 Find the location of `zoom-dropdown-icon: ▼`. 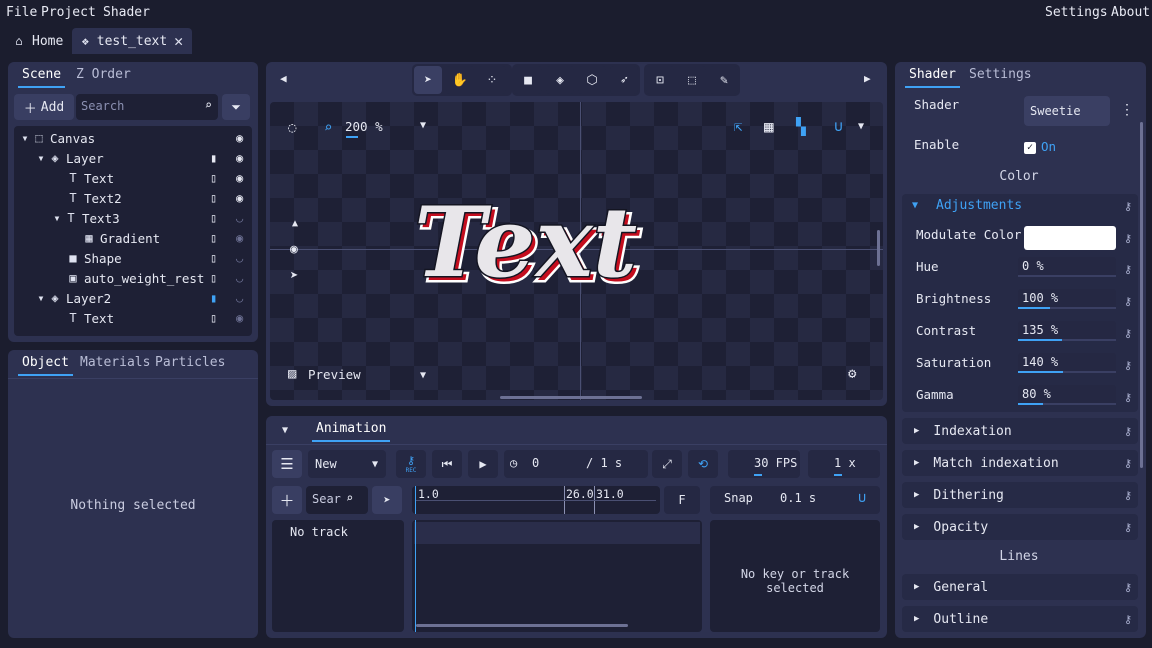

zoom-dropdown-icon: ▼ is located at coordinates (423, 125).